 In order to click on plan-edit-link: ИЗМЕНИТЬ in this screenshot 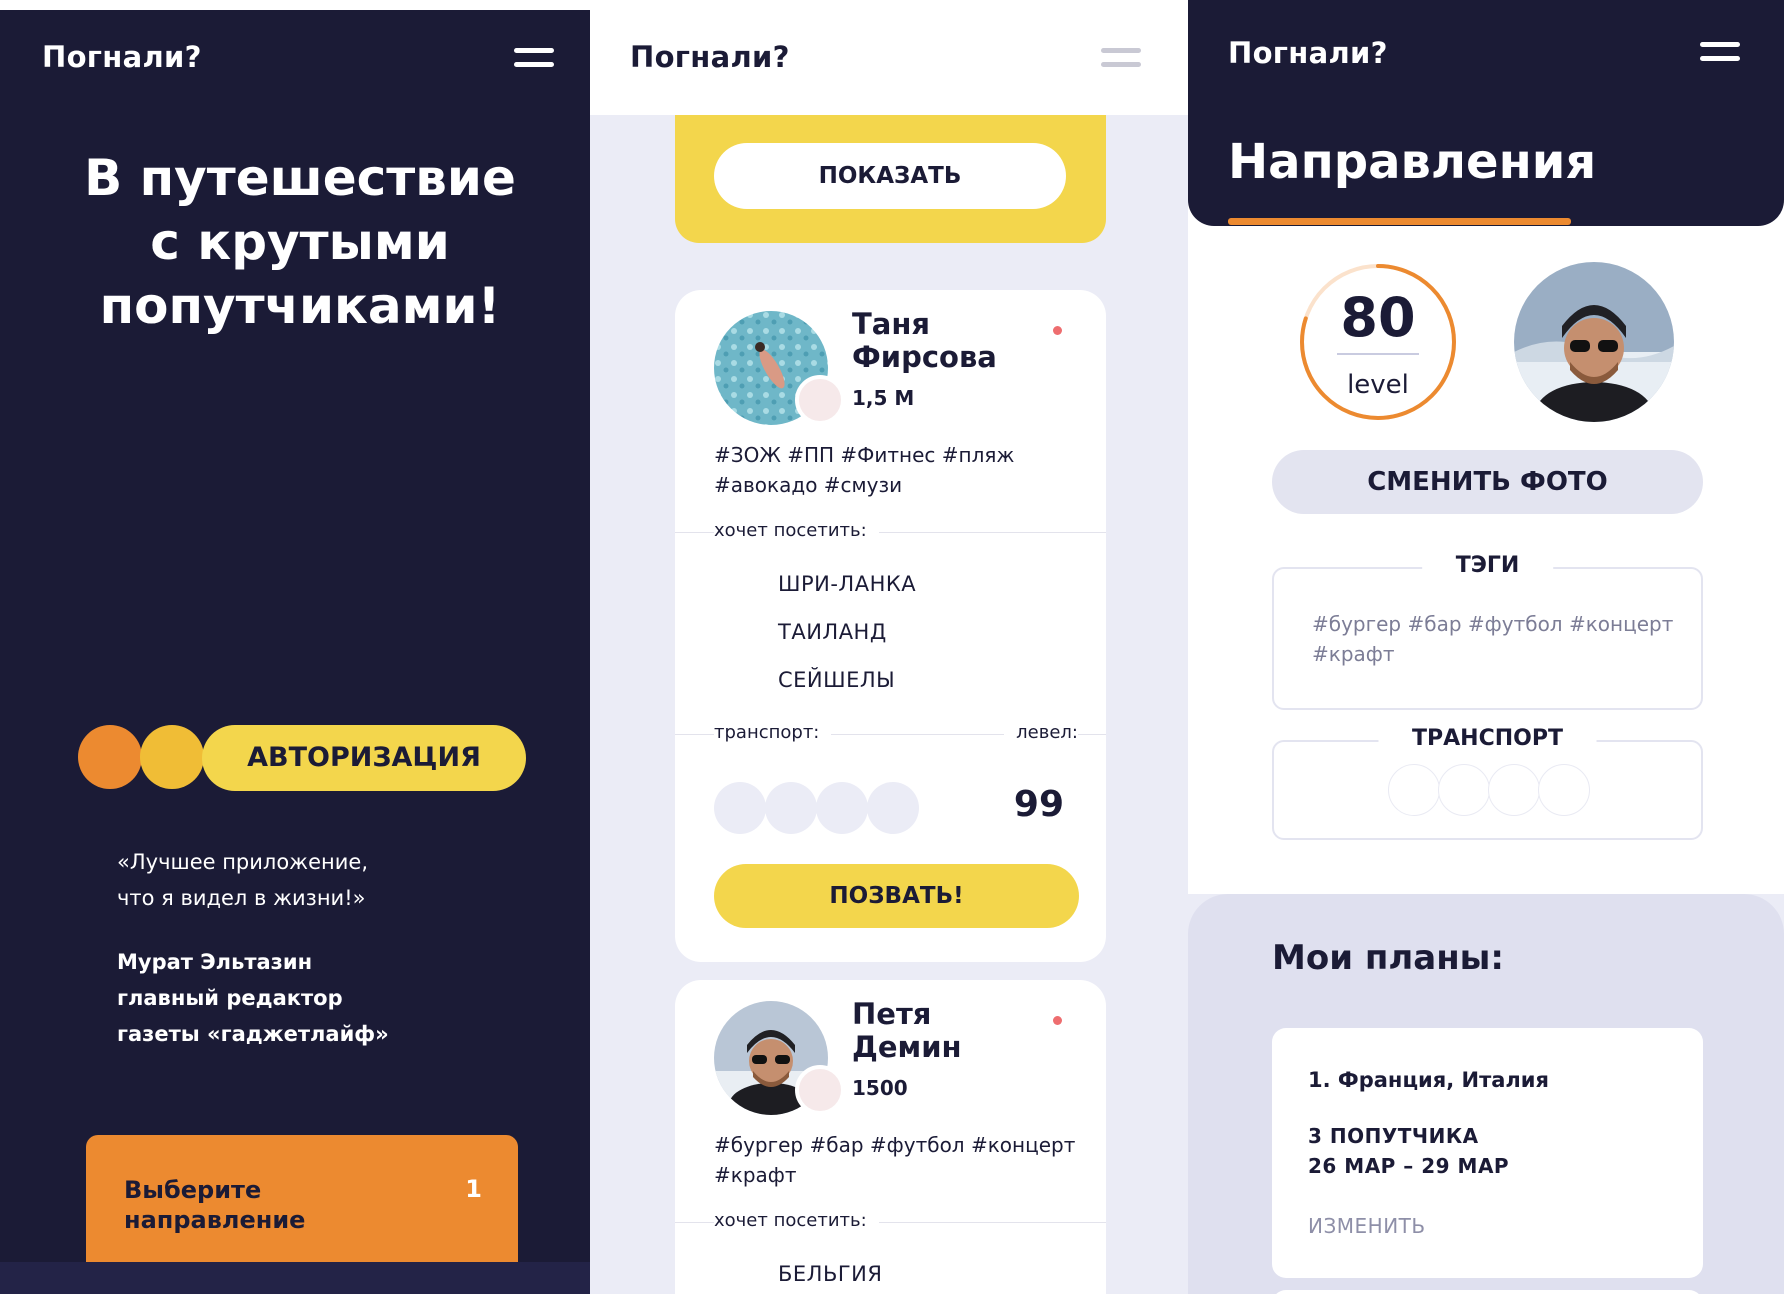, I will do `click(1367, 1226)`.